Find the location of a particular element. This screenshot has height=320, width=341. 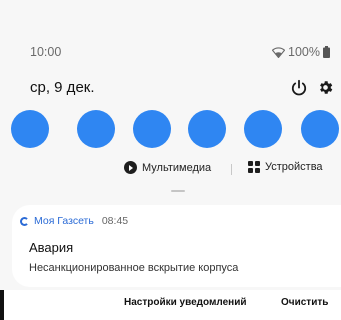

status-indicators: 100% is located at coordinates (301, 52).